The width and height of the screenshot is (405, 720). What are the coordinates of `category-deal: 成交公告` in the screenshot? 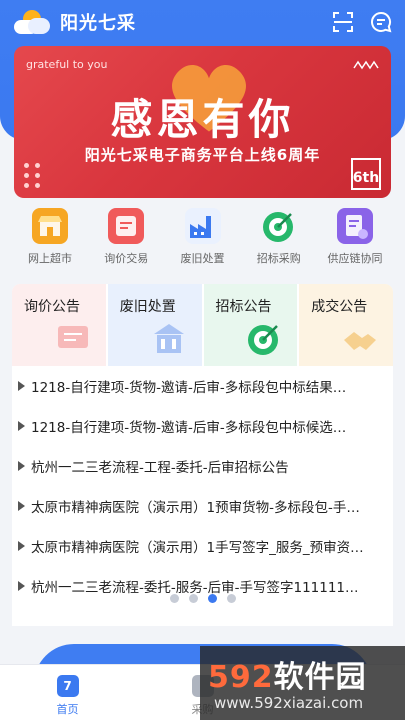 It's located at (346, 325).